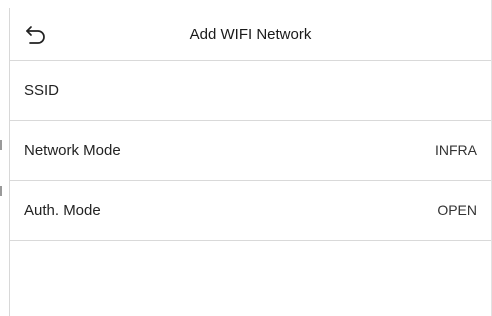  Describe the element at coordinates (246, 4) in the screenshot. I see `top-edge` at that location.